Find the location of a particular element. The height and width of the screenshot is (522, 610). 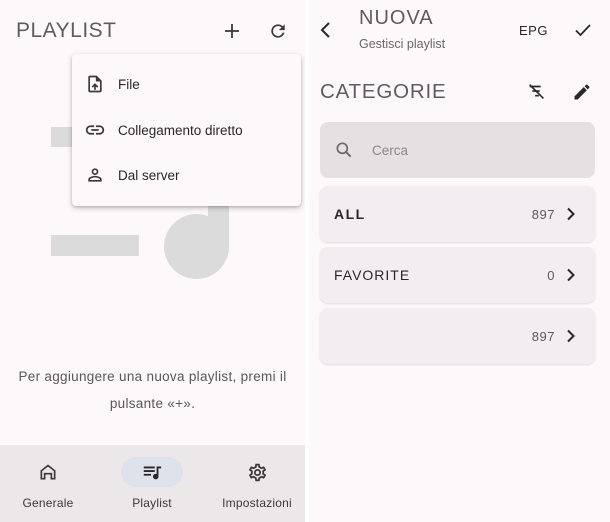

plus-icon is located at coordinates (232, 31).